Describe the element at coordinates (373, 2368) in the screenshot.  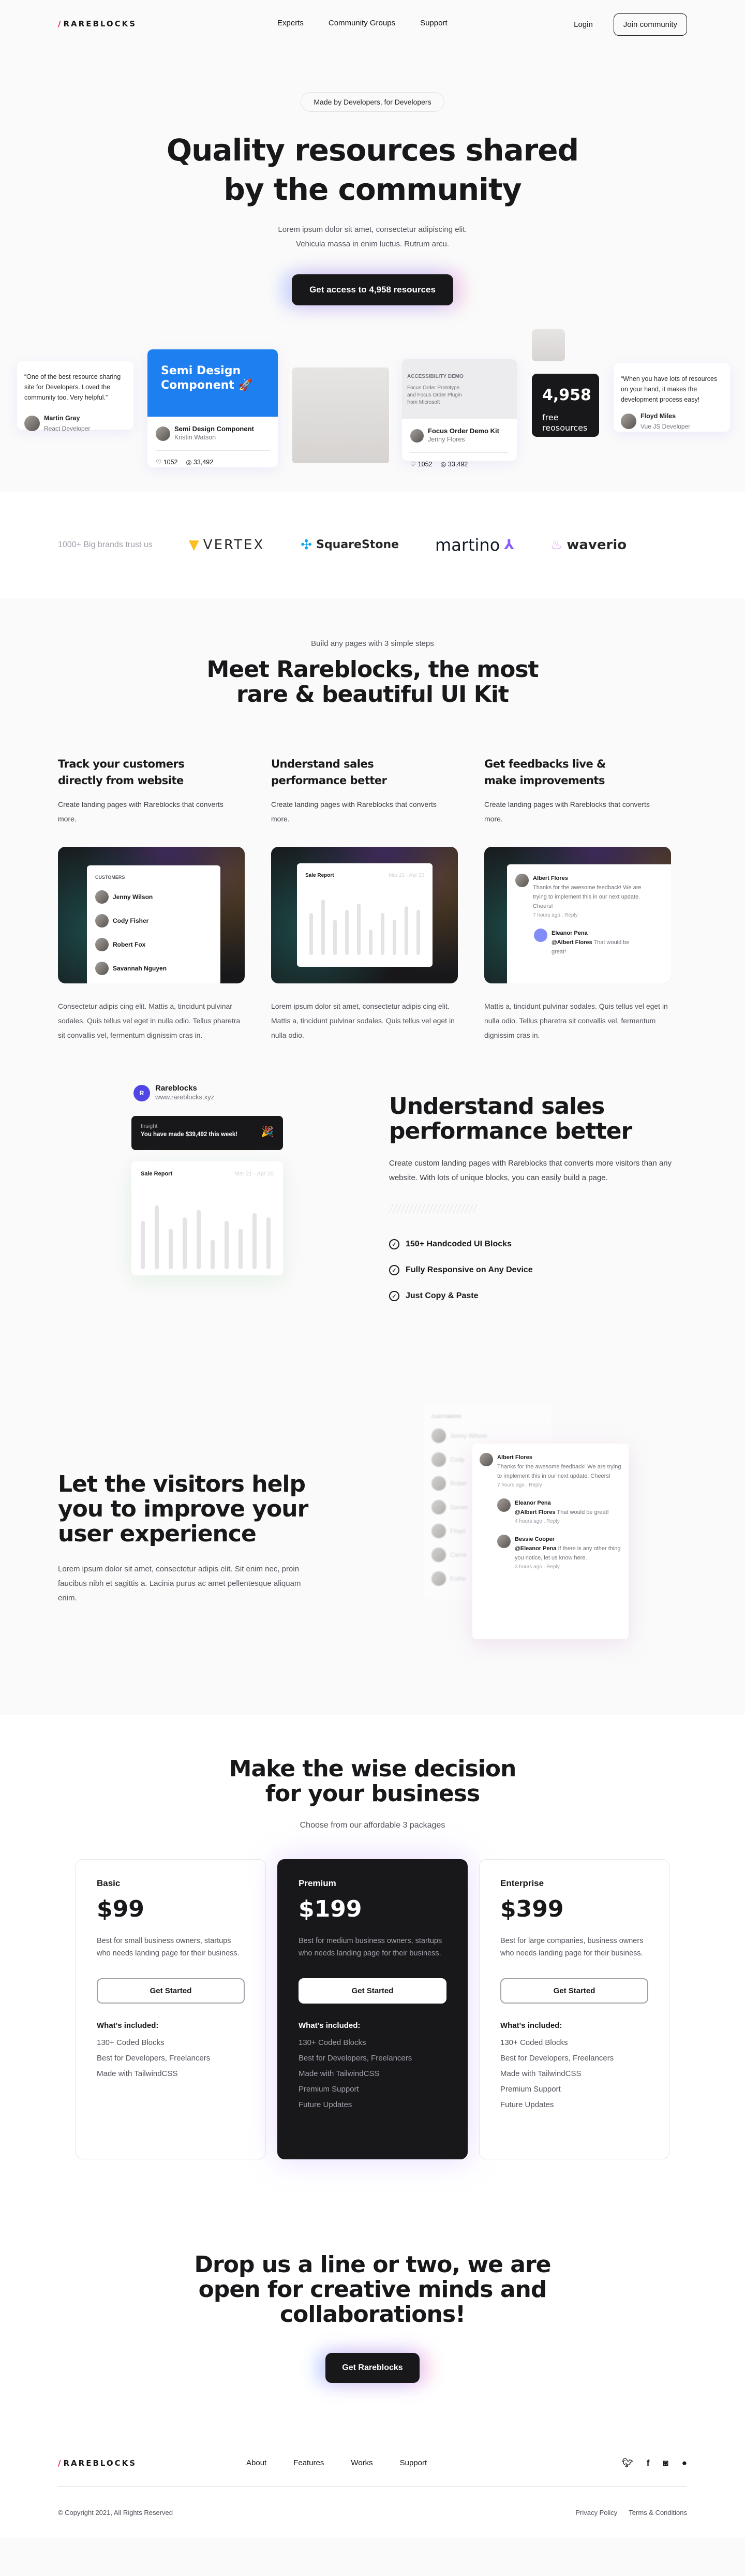
I see `get-rareblocks-button: Get Rareblocks` at that location.